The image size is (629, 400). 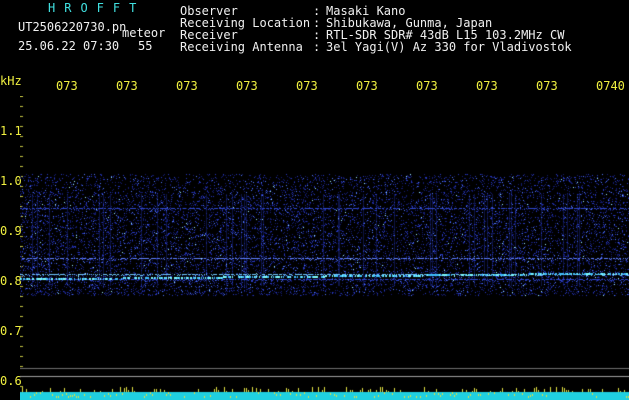 I want to click on time-tick: 0740, so click(x=610, y=86).